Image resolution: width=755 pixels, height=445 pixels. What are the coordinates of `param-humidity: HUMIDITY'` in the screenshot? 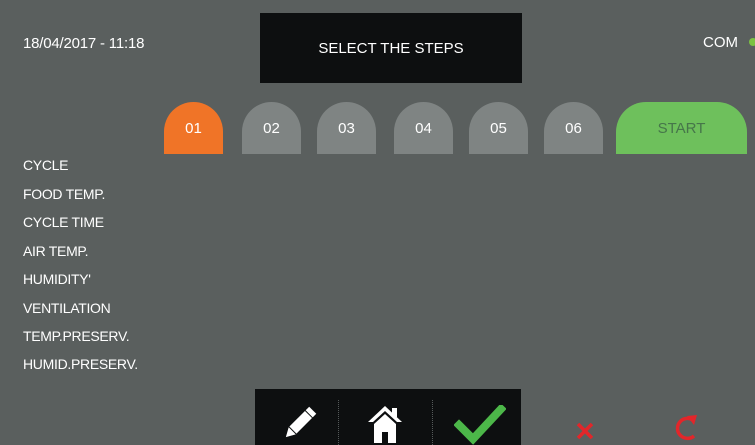 It's located at (57, 279).